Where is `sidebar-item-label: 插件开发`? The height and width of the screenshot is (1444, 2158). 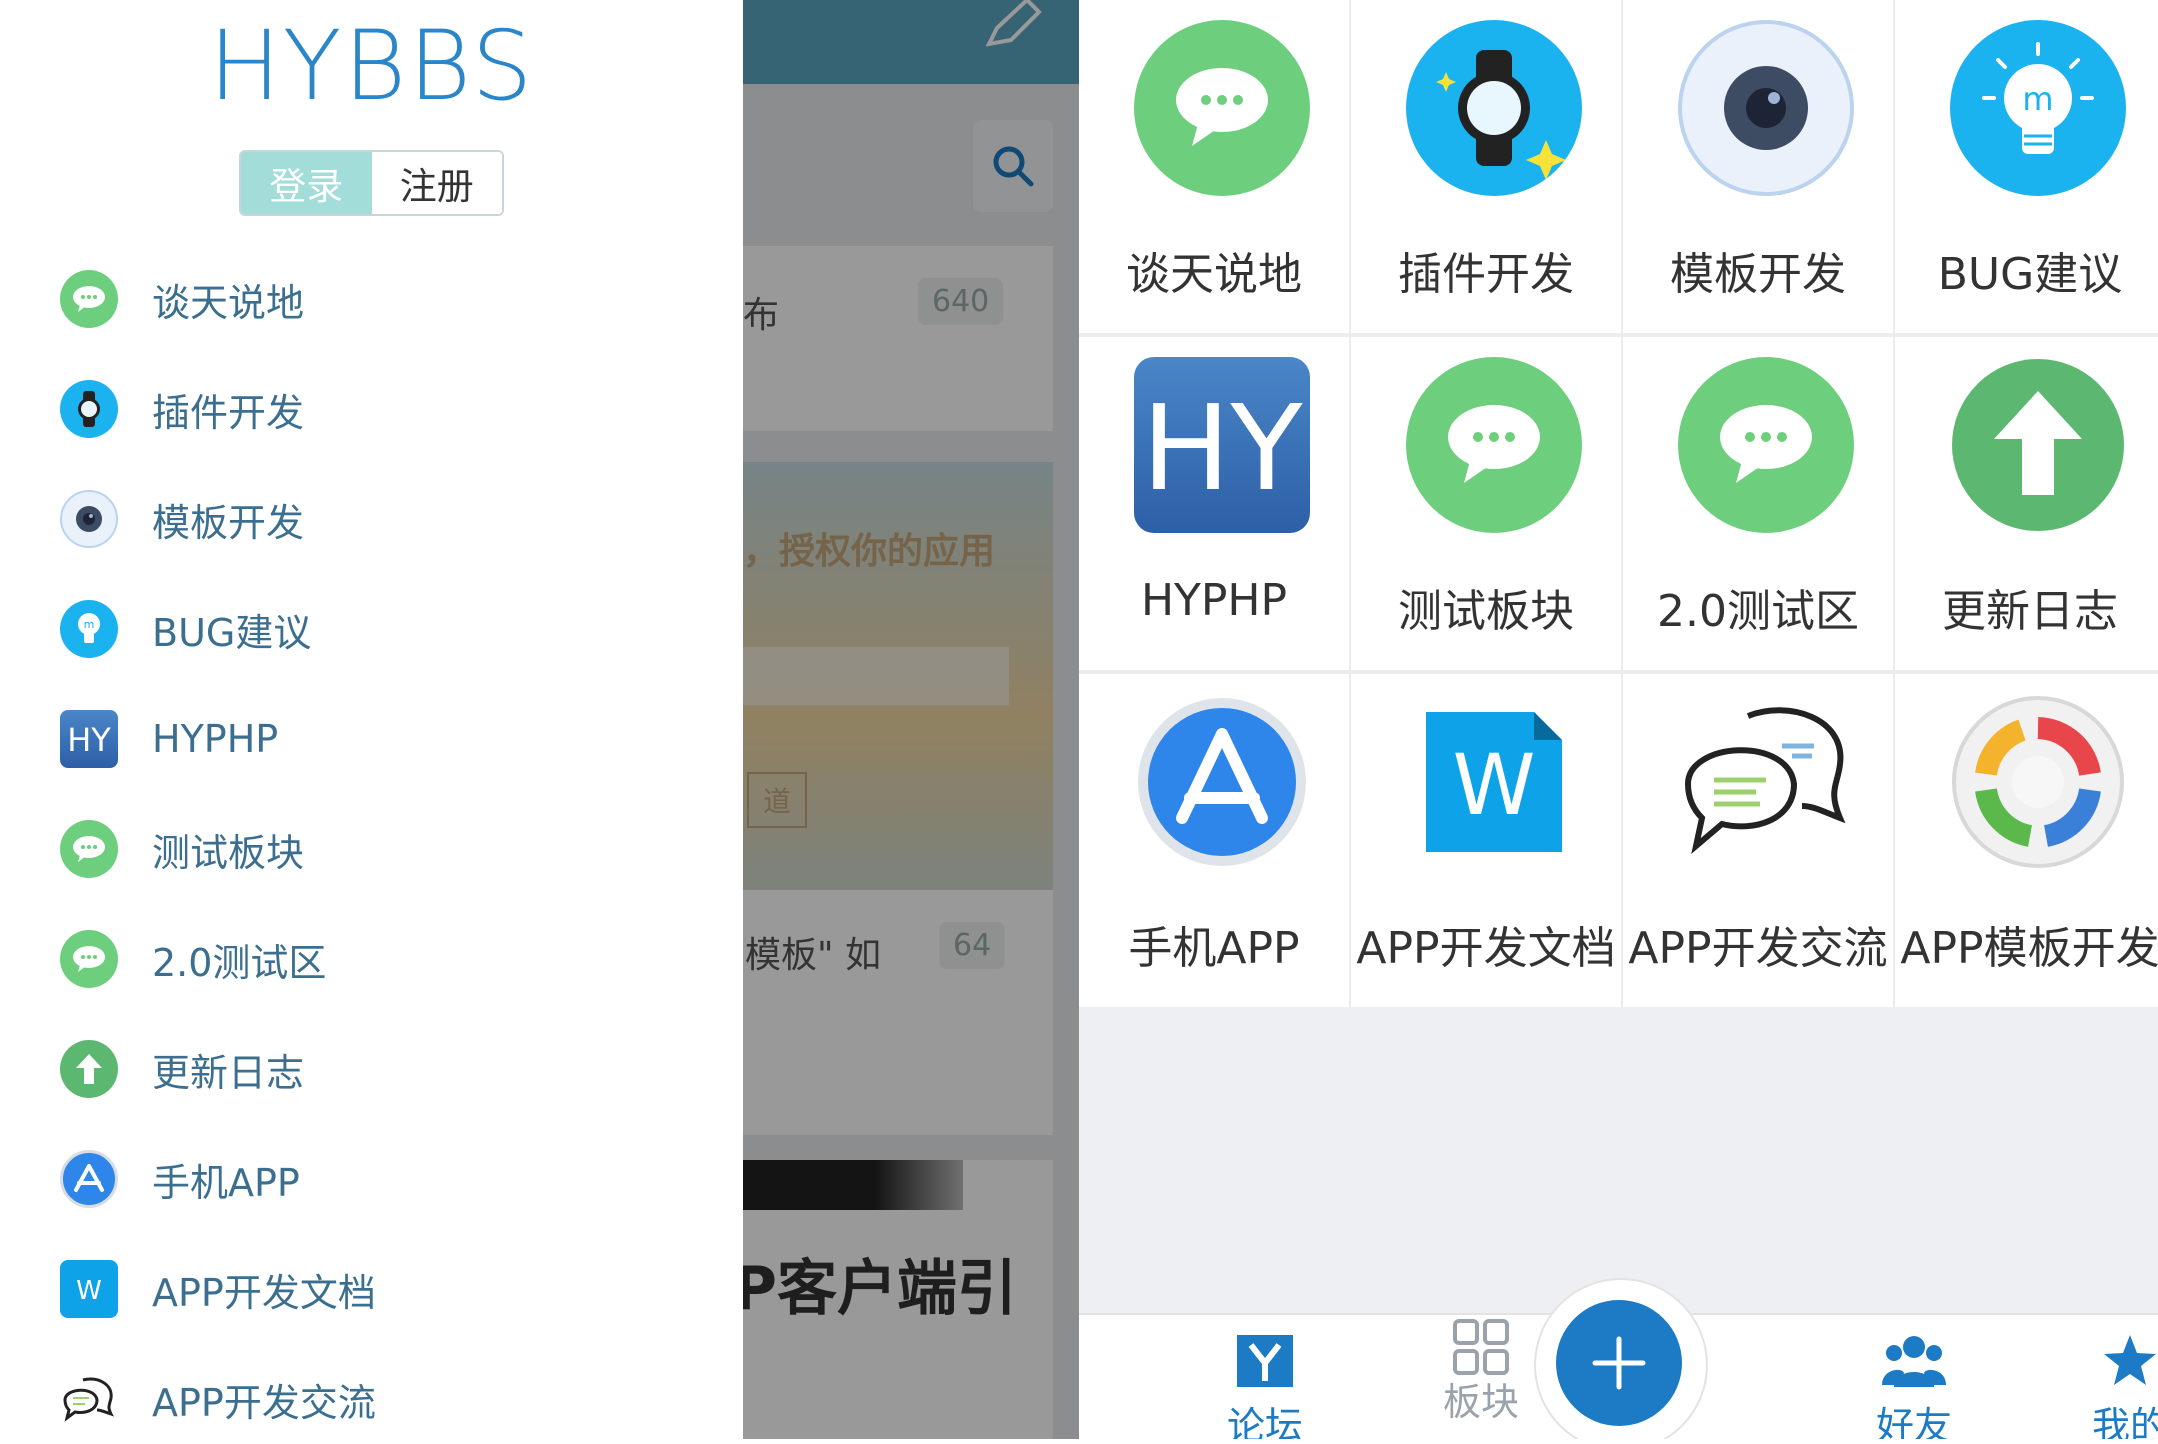 sidebar-item-label: 插件开发 is located at coordinates (228, 412).